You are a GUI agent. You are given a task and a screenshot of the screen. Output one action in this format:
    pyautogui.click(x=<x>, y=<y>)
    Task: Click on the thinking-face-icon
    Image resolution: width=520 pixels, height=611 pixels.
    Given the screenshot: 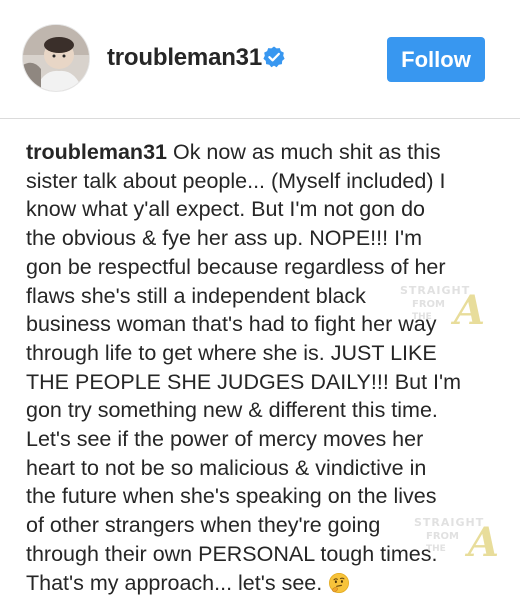 What is the action you would take?
    pyautogui.click(x=339, y=582)
    